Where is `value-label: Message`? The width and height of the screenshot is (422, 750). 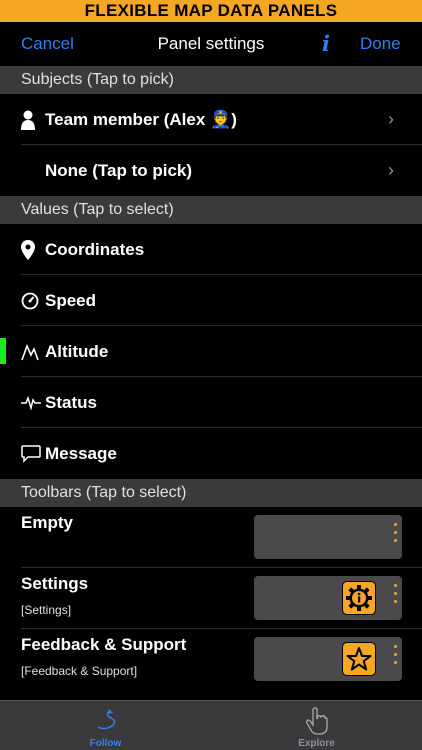 value-label: Message is located at coordinates (81, 453).